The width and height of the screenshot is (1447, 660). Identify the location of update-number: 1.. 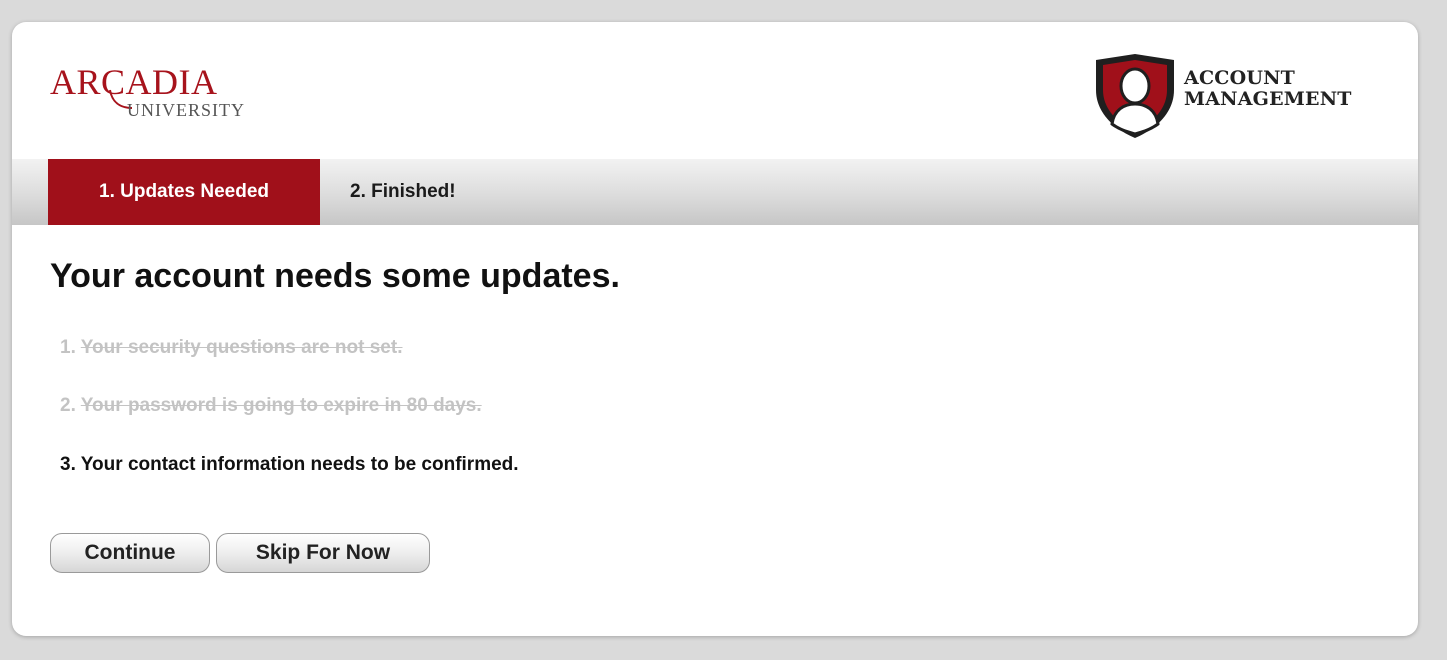
(68, 347).